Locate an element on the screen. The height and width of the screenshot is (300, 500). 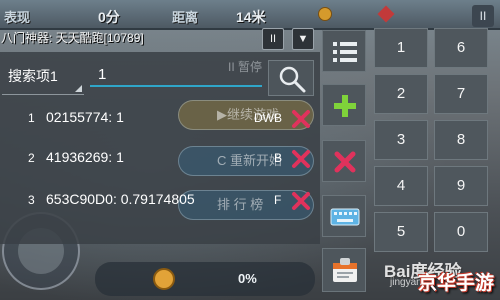
score-value: 0分 is located at coordinates (109, 17).